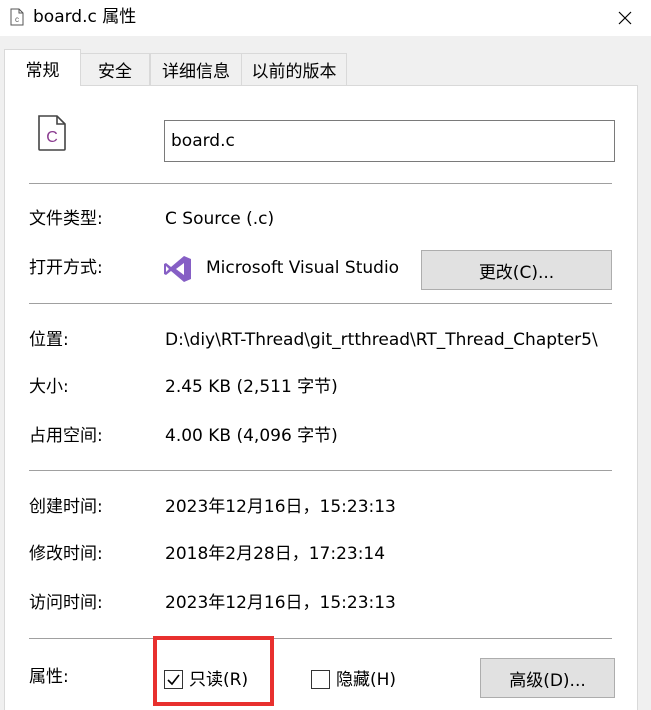 Image resolution: width=651 pixels, height=710 pixels. I want to click on tab-label: 常规, so click(42, 70).